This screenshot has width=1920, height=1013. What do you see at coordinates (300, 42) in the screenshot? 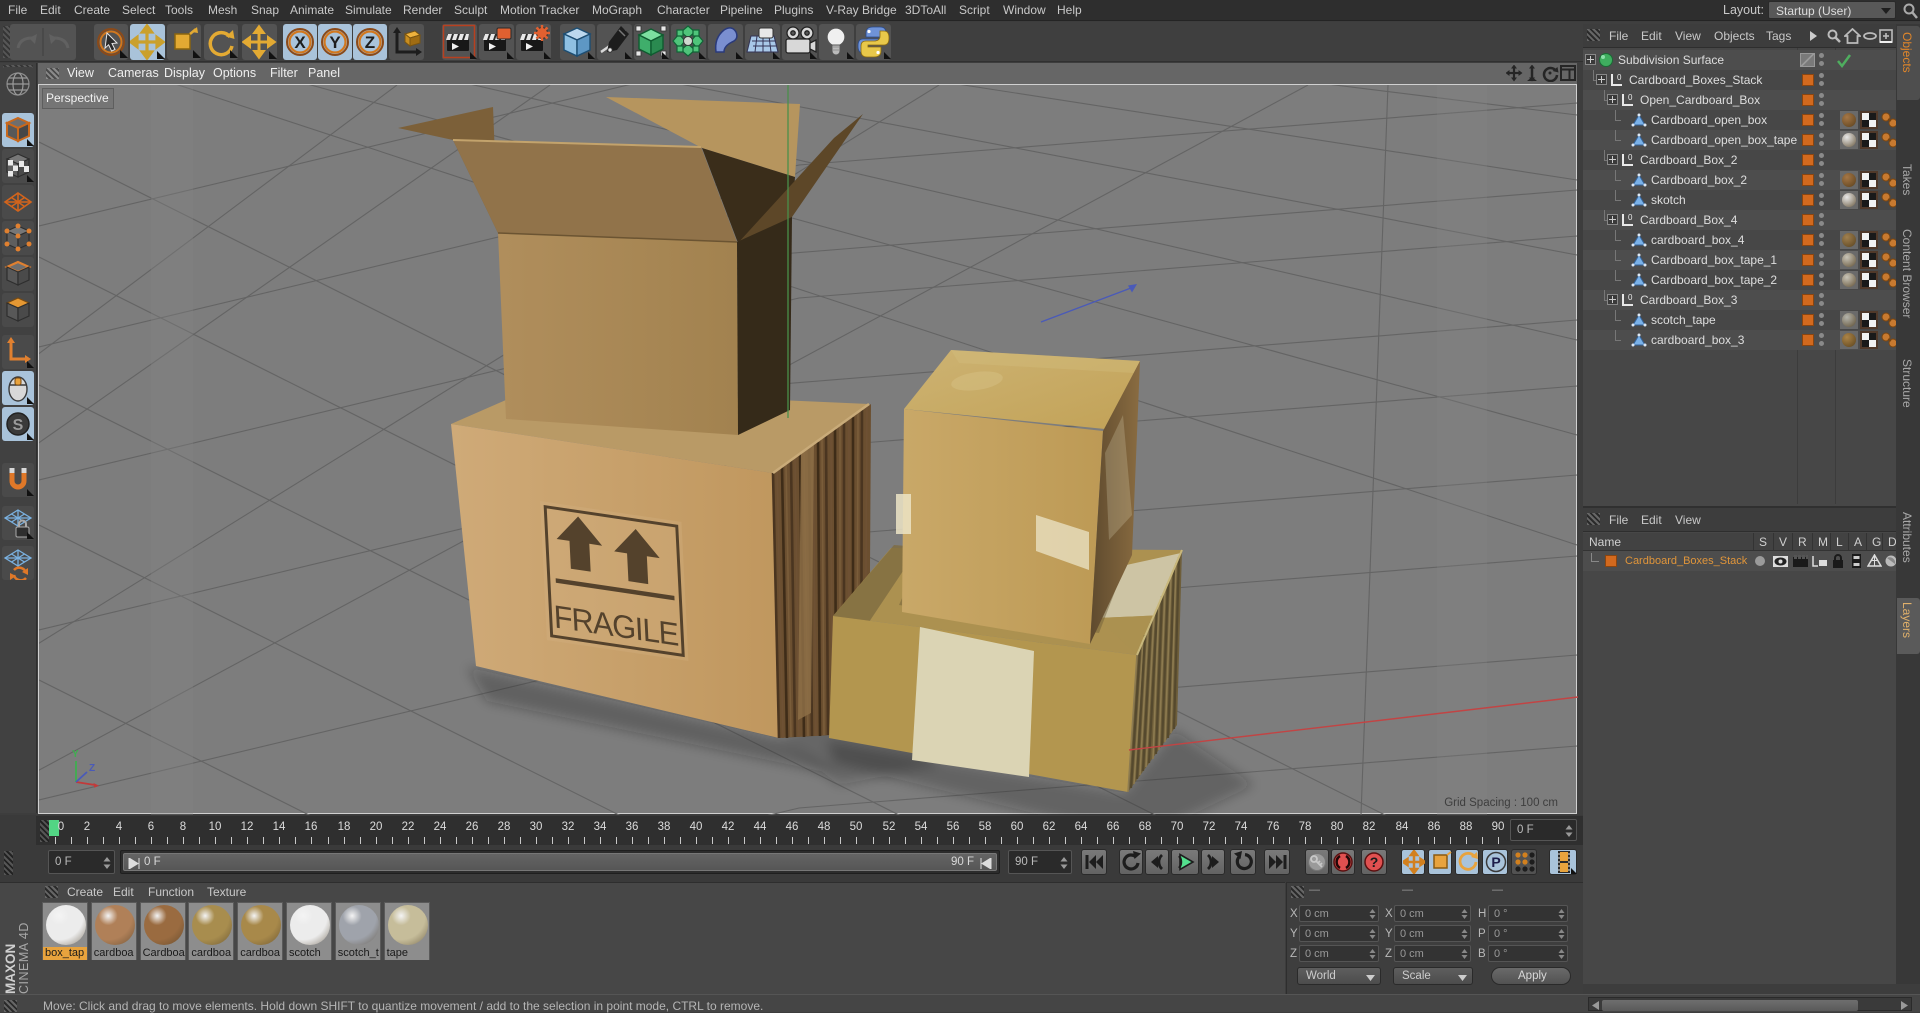
I see `svg-text: X` at bounding box center [300, 42].